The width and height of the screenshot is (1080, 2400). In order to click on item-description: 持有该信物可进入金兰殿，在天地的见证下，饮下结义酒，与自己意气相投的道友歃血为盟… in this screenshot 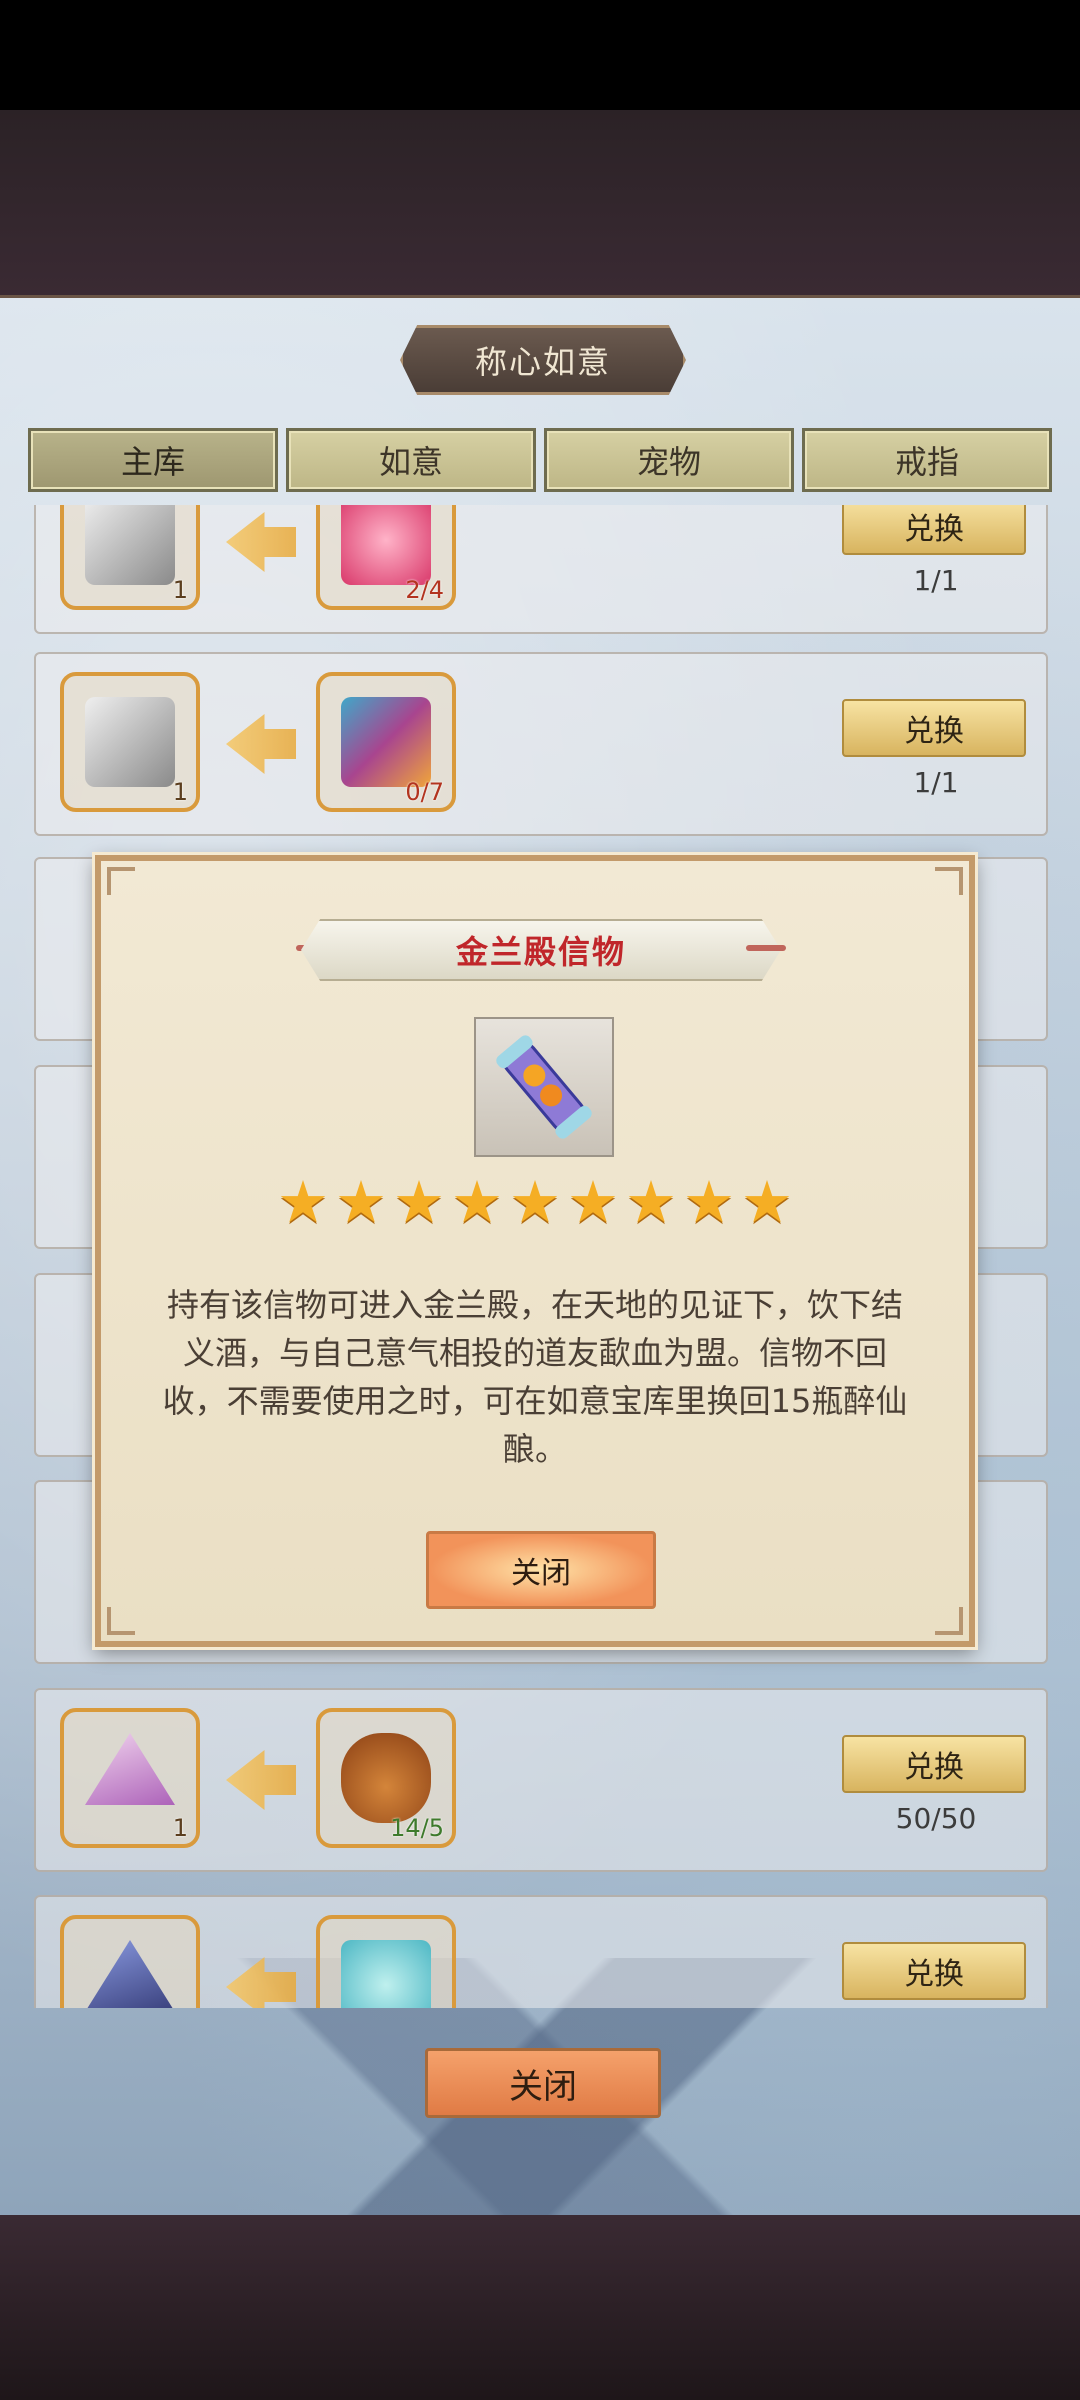, I will do `click(535, 1377)`.